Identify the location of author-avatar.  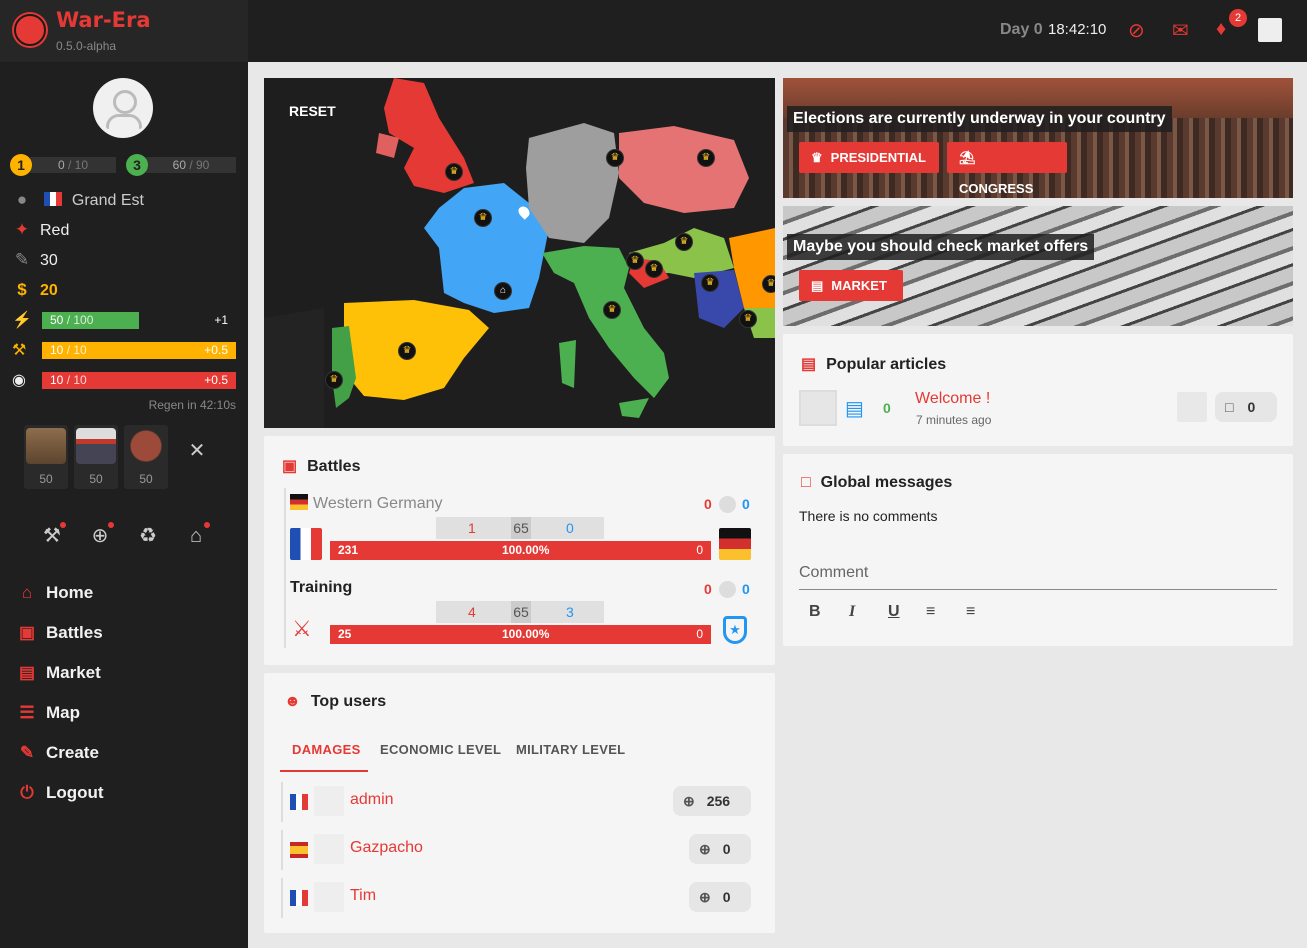
(1192, 407).